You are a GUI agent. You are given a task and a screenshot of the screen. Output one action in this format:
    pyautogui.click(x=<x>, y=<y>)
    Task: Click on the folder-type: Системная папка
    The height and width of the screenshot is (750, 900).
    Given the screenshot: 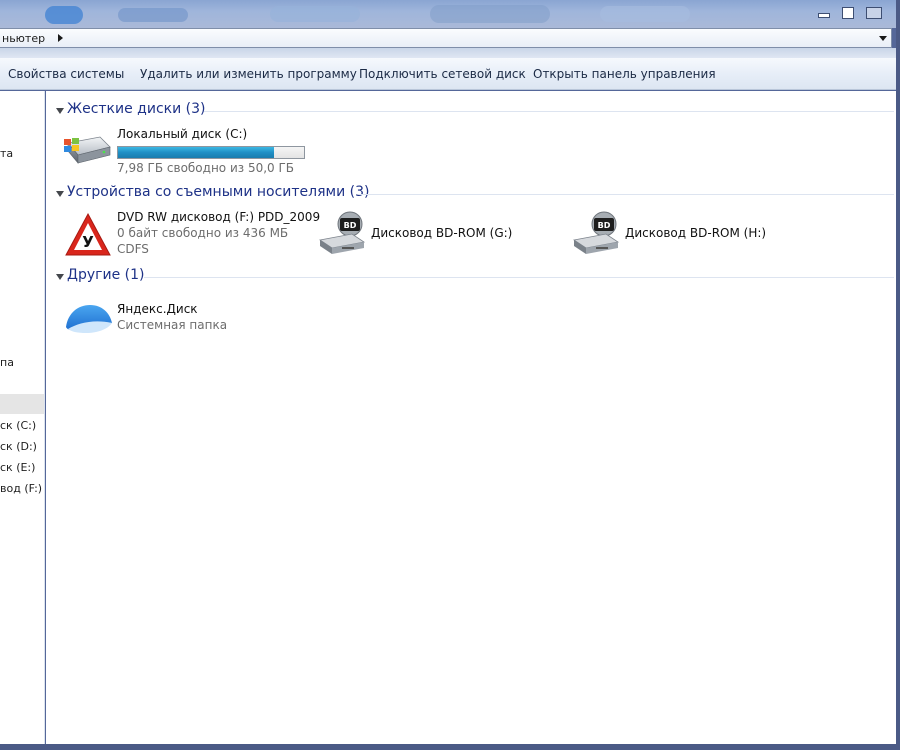 What is the action you would take?
    pyautogui.click(x=172, y=325)
    